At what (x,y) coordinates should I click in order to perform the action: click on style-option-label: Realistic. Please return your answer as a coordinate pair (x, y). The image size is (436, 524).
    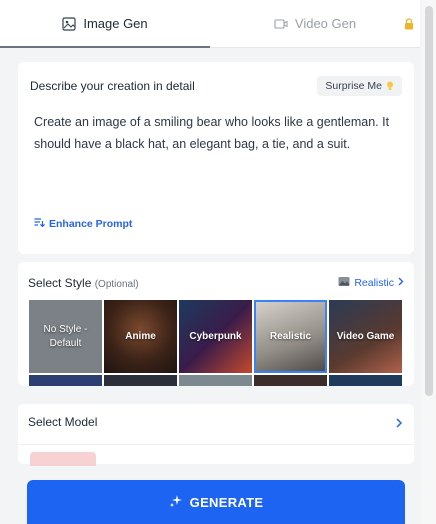
    Looking at the image, I should click on (290, 336).